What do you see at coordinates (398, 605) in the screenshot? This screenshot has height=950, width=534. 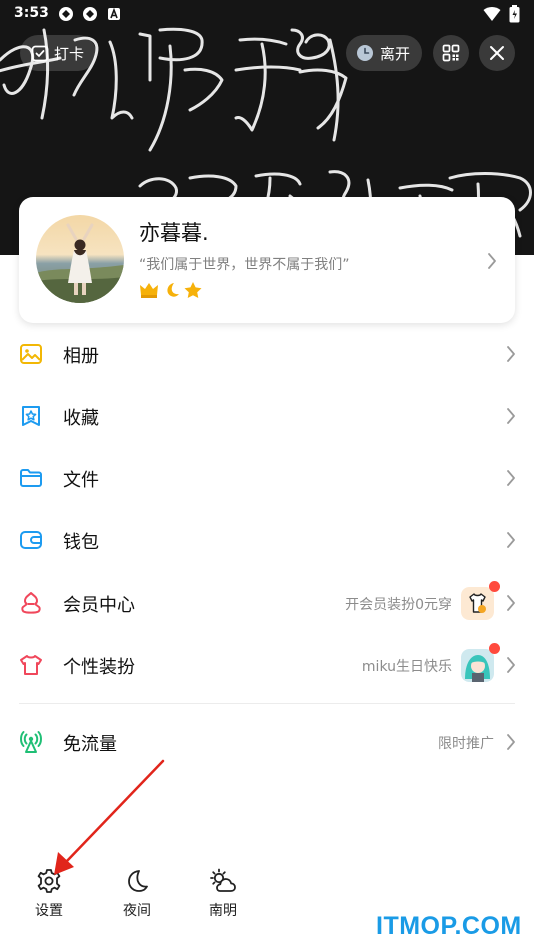 I see `vip-promo-text: 开会员装扮0元穿` at bounding box center [398, 605].